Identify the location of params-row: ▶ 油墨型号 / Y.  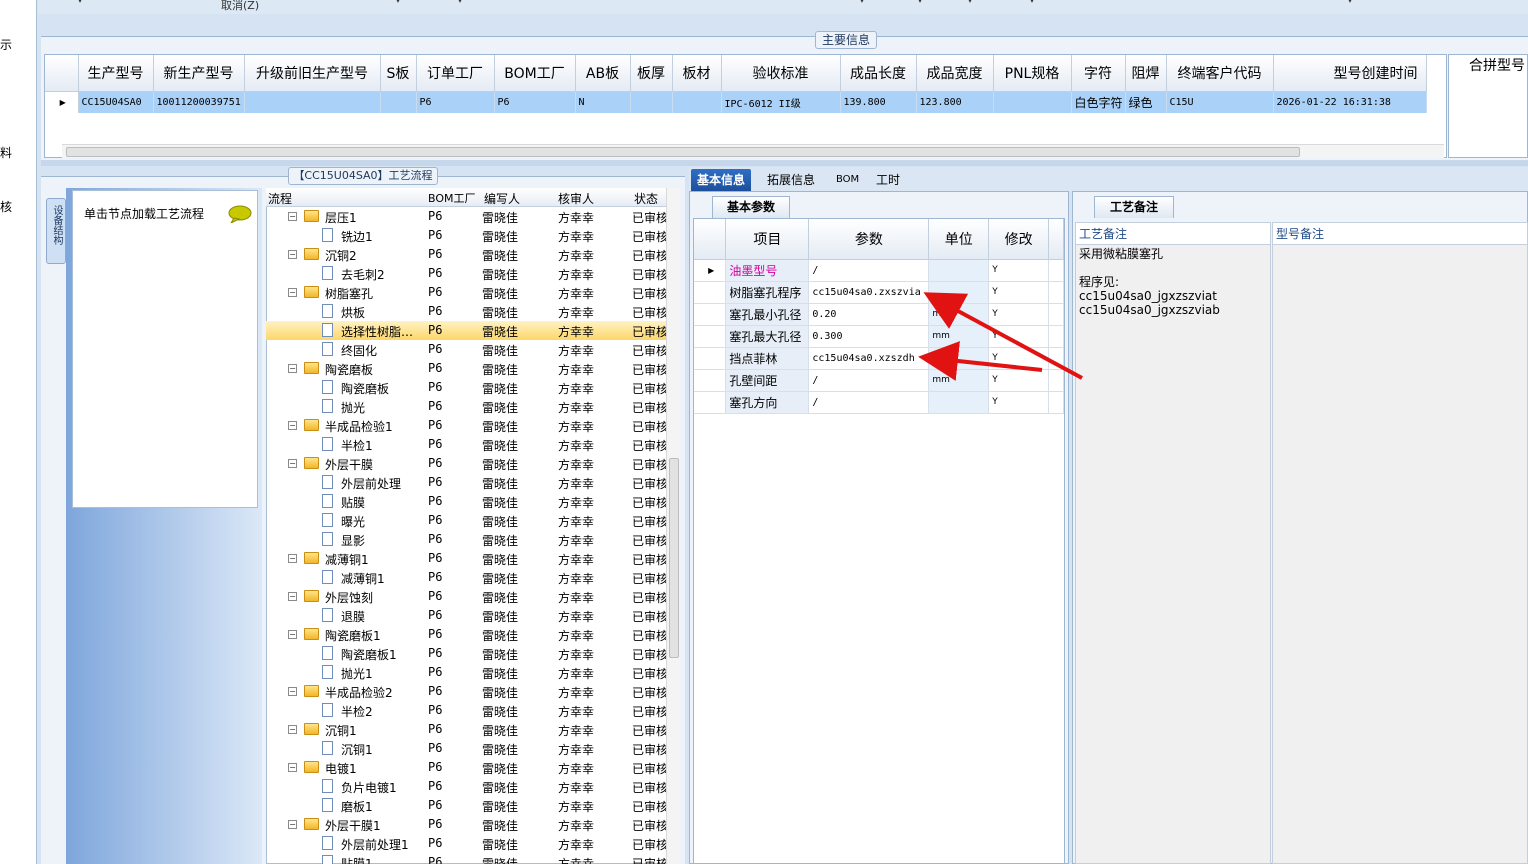
(879, 270).